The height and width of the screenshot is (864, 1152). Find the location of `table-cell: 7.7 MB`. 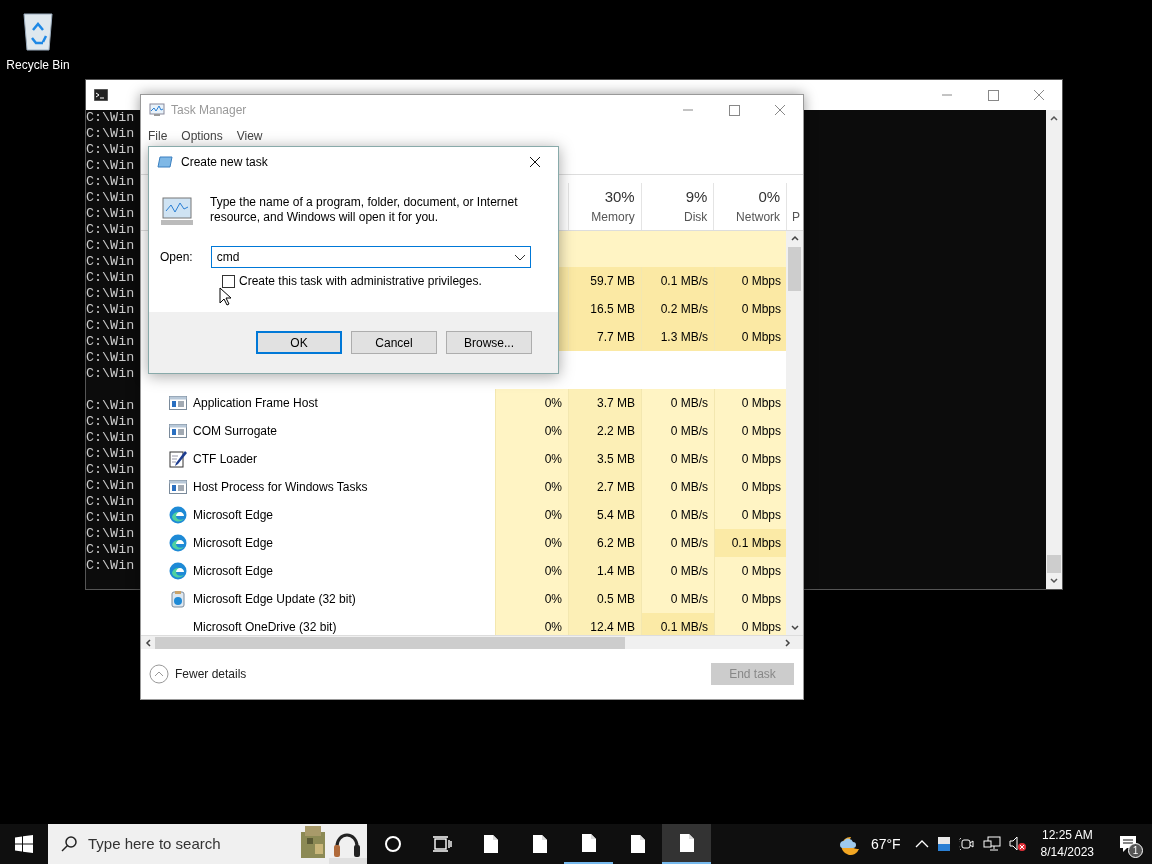

table-cell: 7.7 MB is located at coordinates (604, 337).